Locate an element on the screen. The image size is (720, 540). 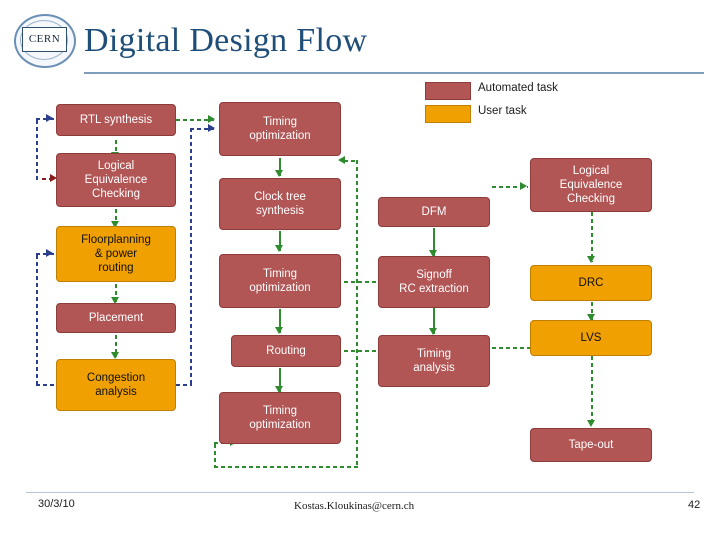
arrowhead-cts-timeopt2 is located at coordinates (279, 248).